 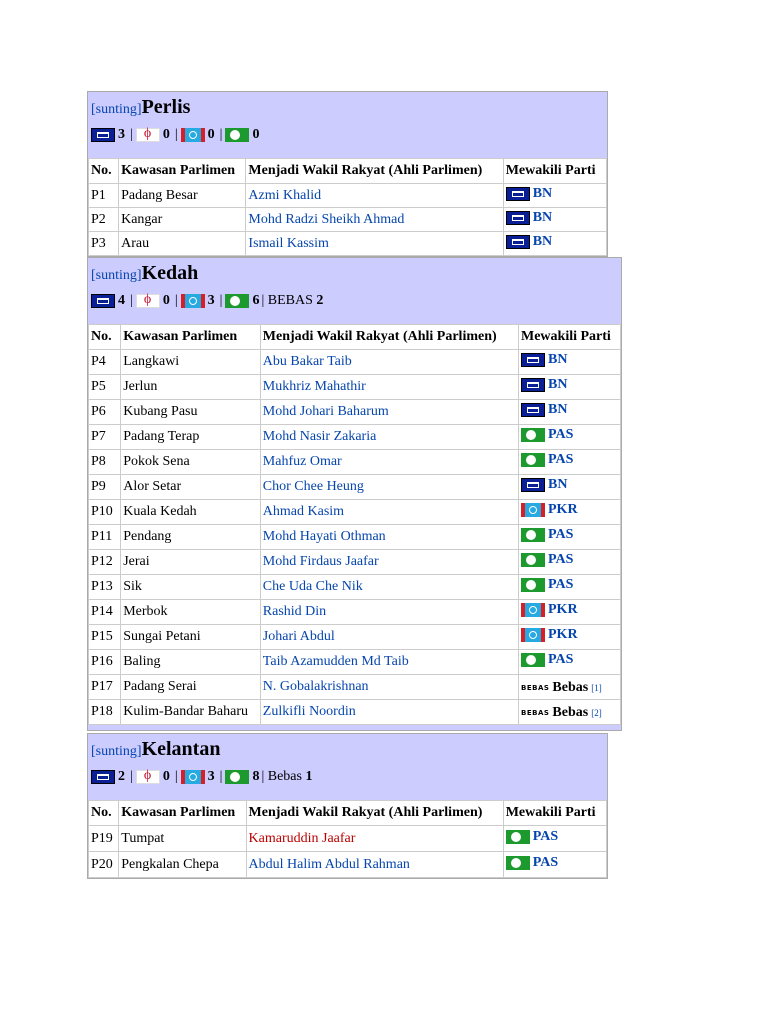 I want to click on mp-link: Che Uda Che Nik, so click(x=313, y=586).